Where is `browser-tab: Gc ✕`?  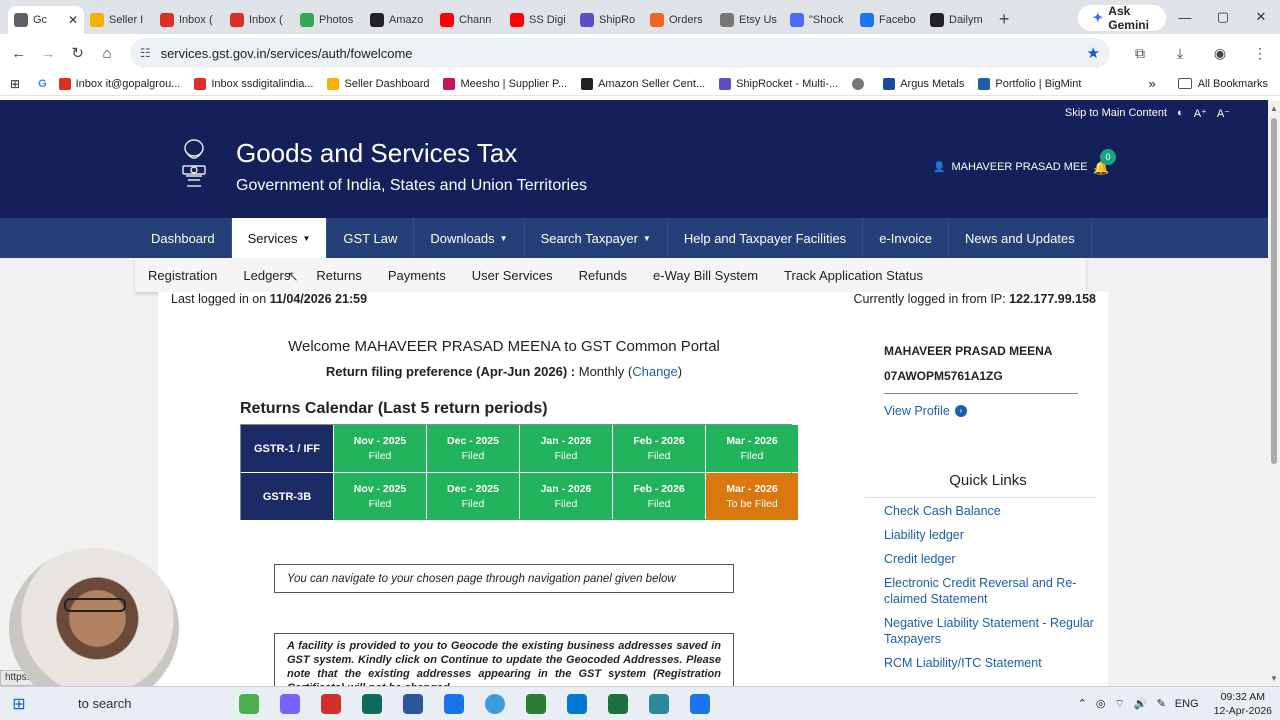 browser-tab: Gc ✕ is located at coordinates (46, 20).